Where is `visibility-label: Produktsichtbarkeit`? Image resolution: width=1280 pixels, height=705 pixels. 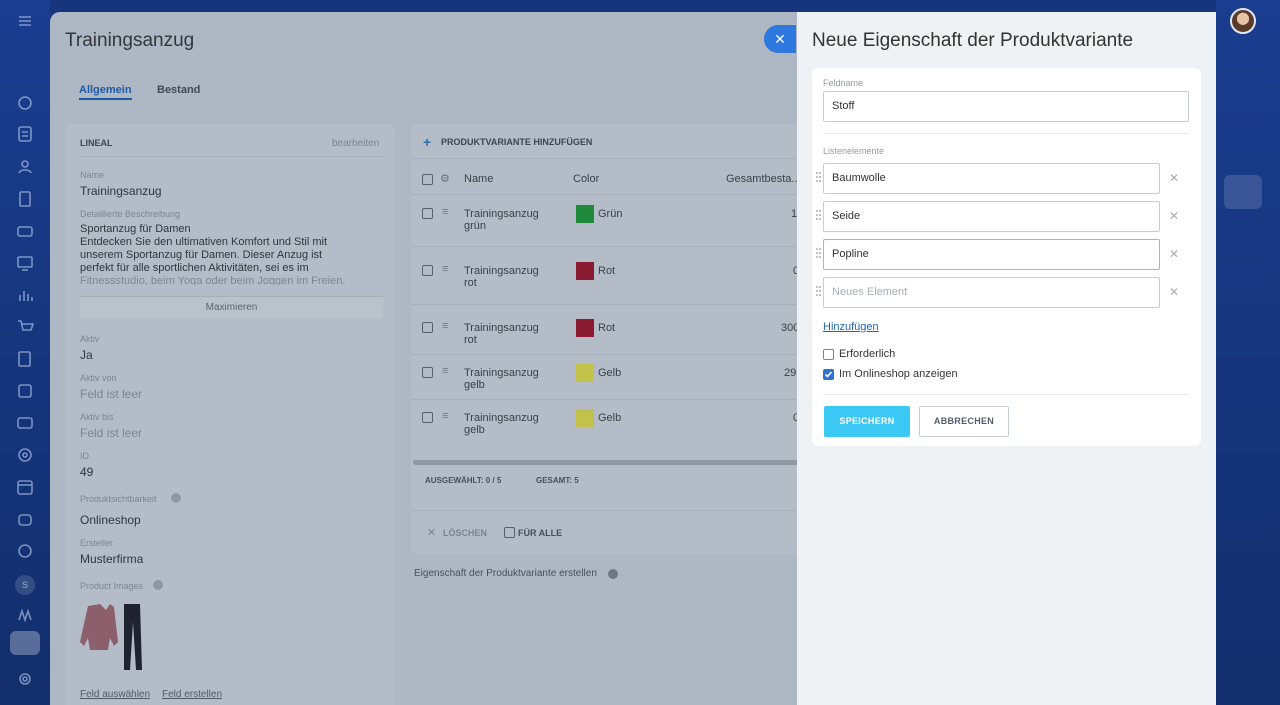
visibility-label: Produktsichtbarkeit is located at coordinates (118, 499).